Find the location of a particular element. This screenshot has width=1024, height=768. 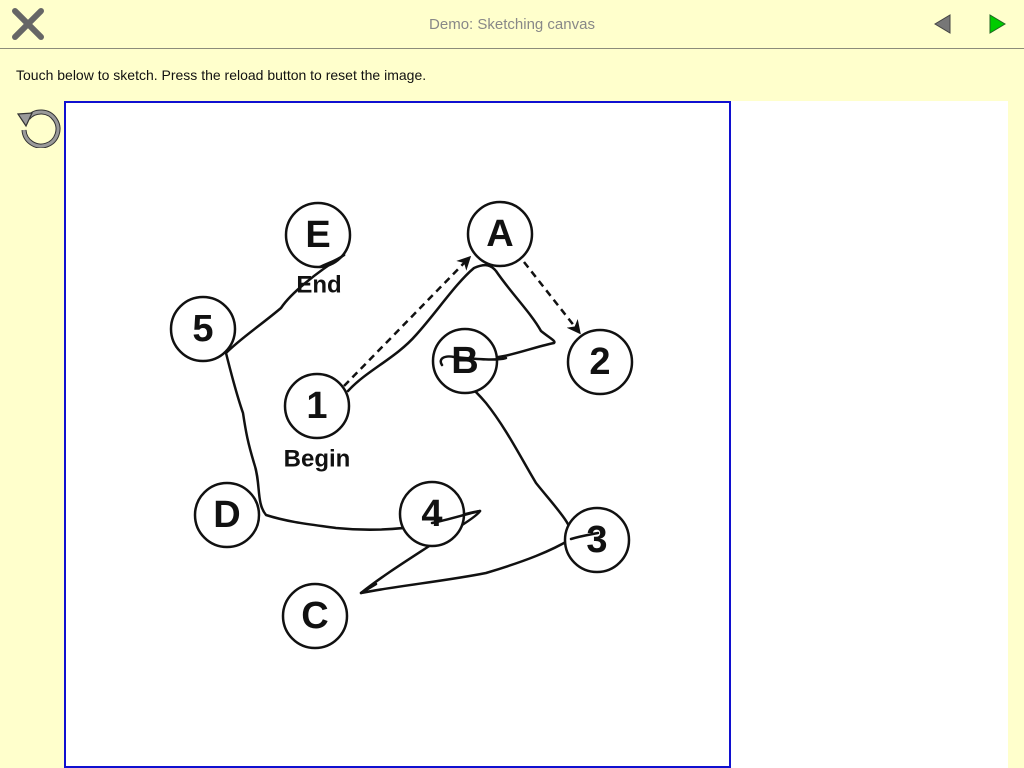

svg-text: 3 is located at coordinates (596, 540).